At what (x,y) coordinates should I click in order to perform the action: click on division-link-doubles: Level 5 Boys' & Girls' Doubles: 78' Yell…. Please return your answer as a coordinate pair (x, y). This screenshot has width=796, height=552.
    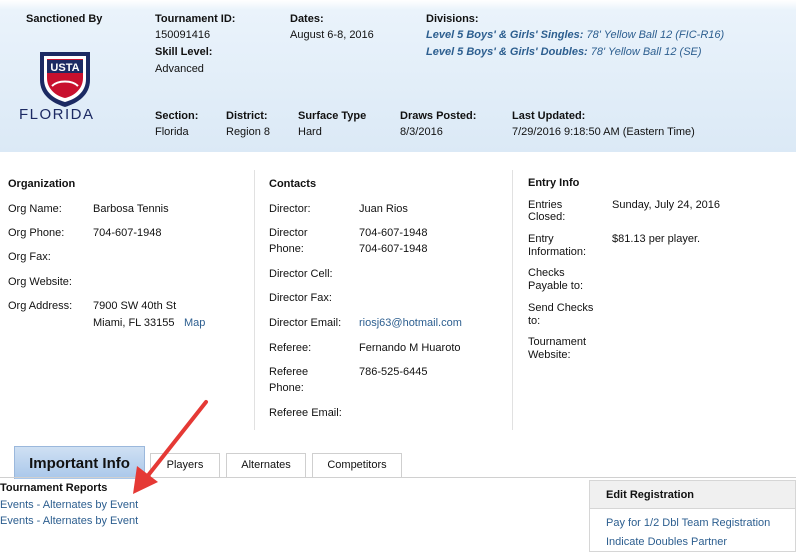
    Looking at the image, I should click on (564, 52).